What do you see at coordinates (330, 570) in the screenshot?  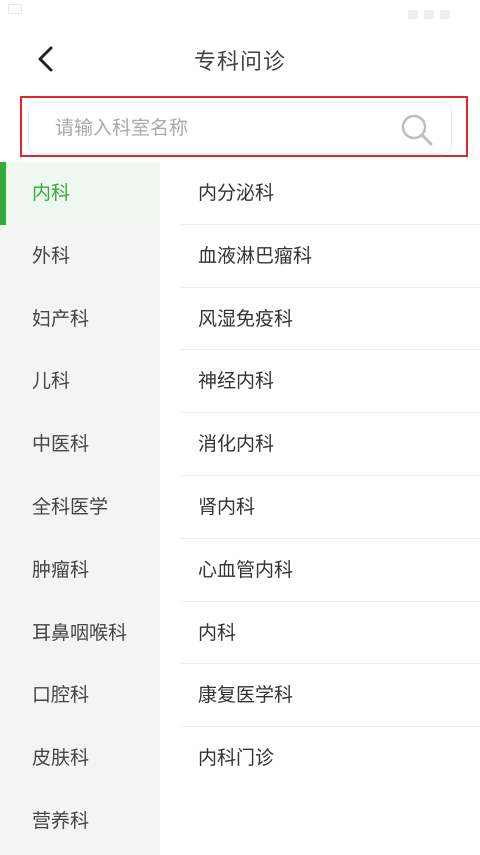 I see `department-item: 心血管内科` at bounding box center [330, 570].